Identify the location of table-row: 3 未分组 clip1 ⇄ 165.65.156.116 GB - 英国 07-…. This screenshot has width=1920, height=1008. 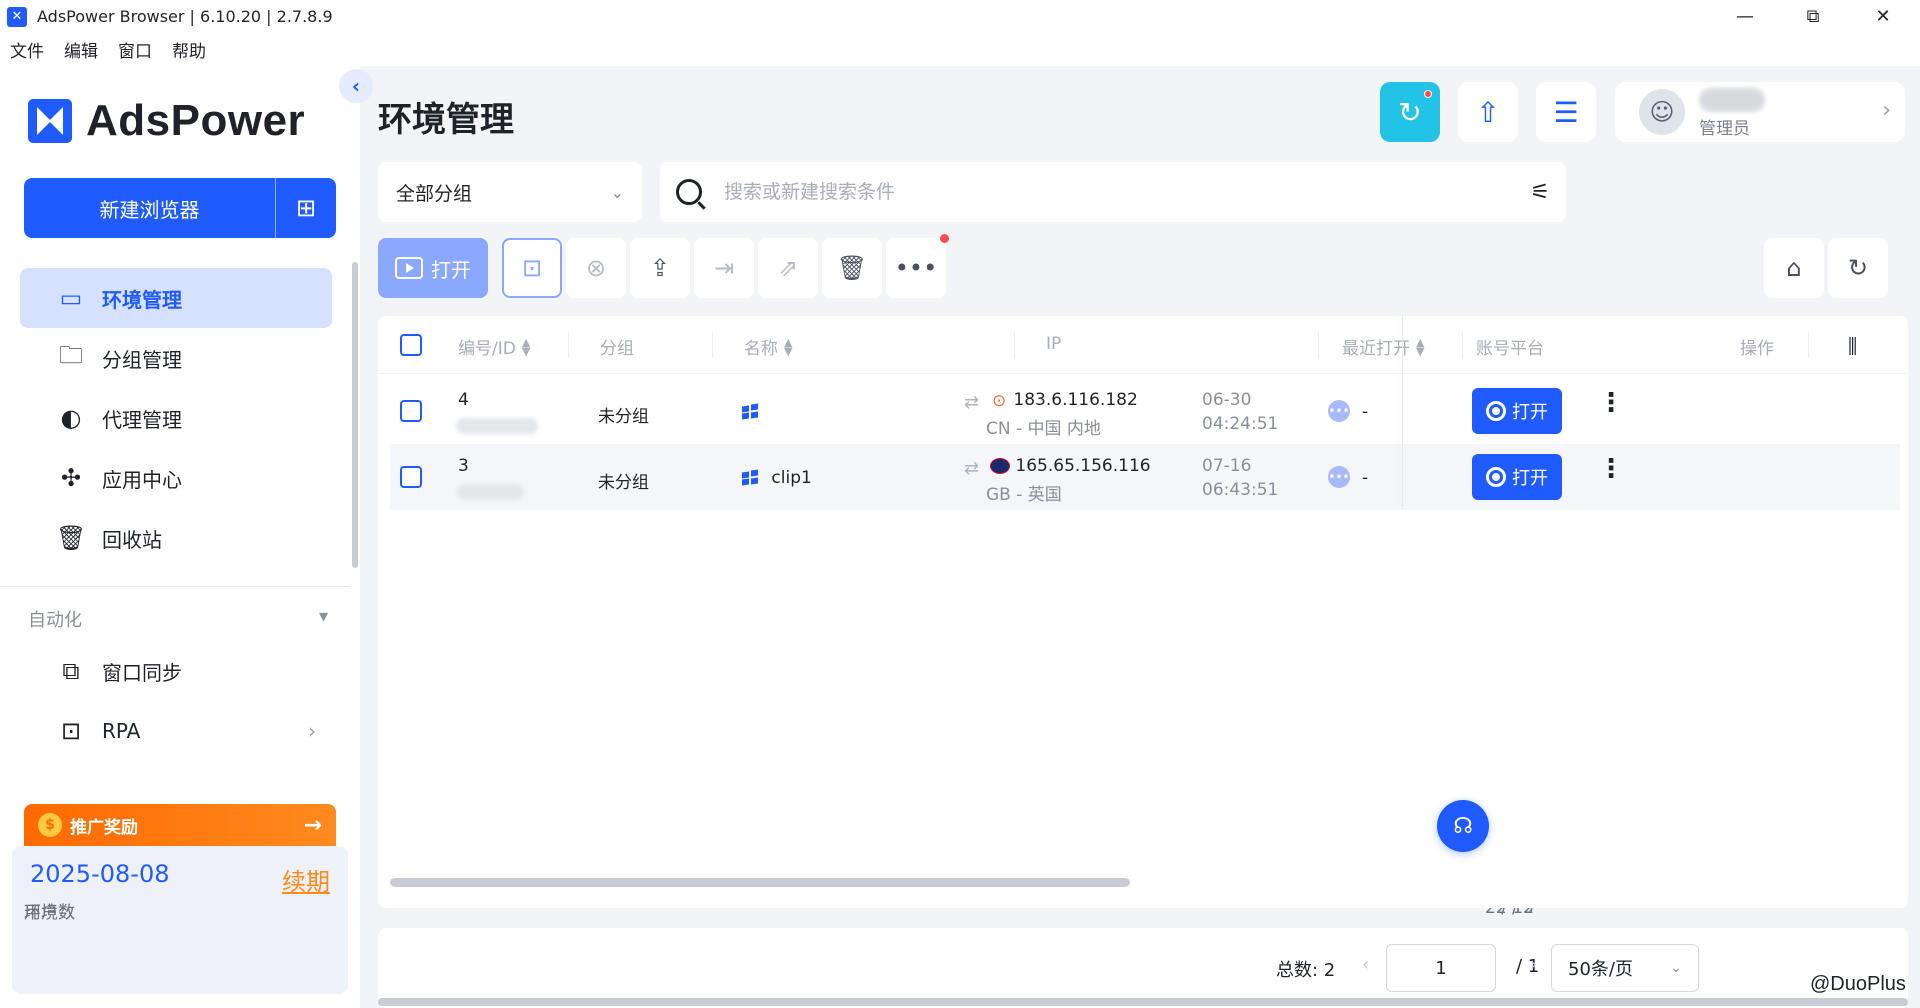
(1145, 477).